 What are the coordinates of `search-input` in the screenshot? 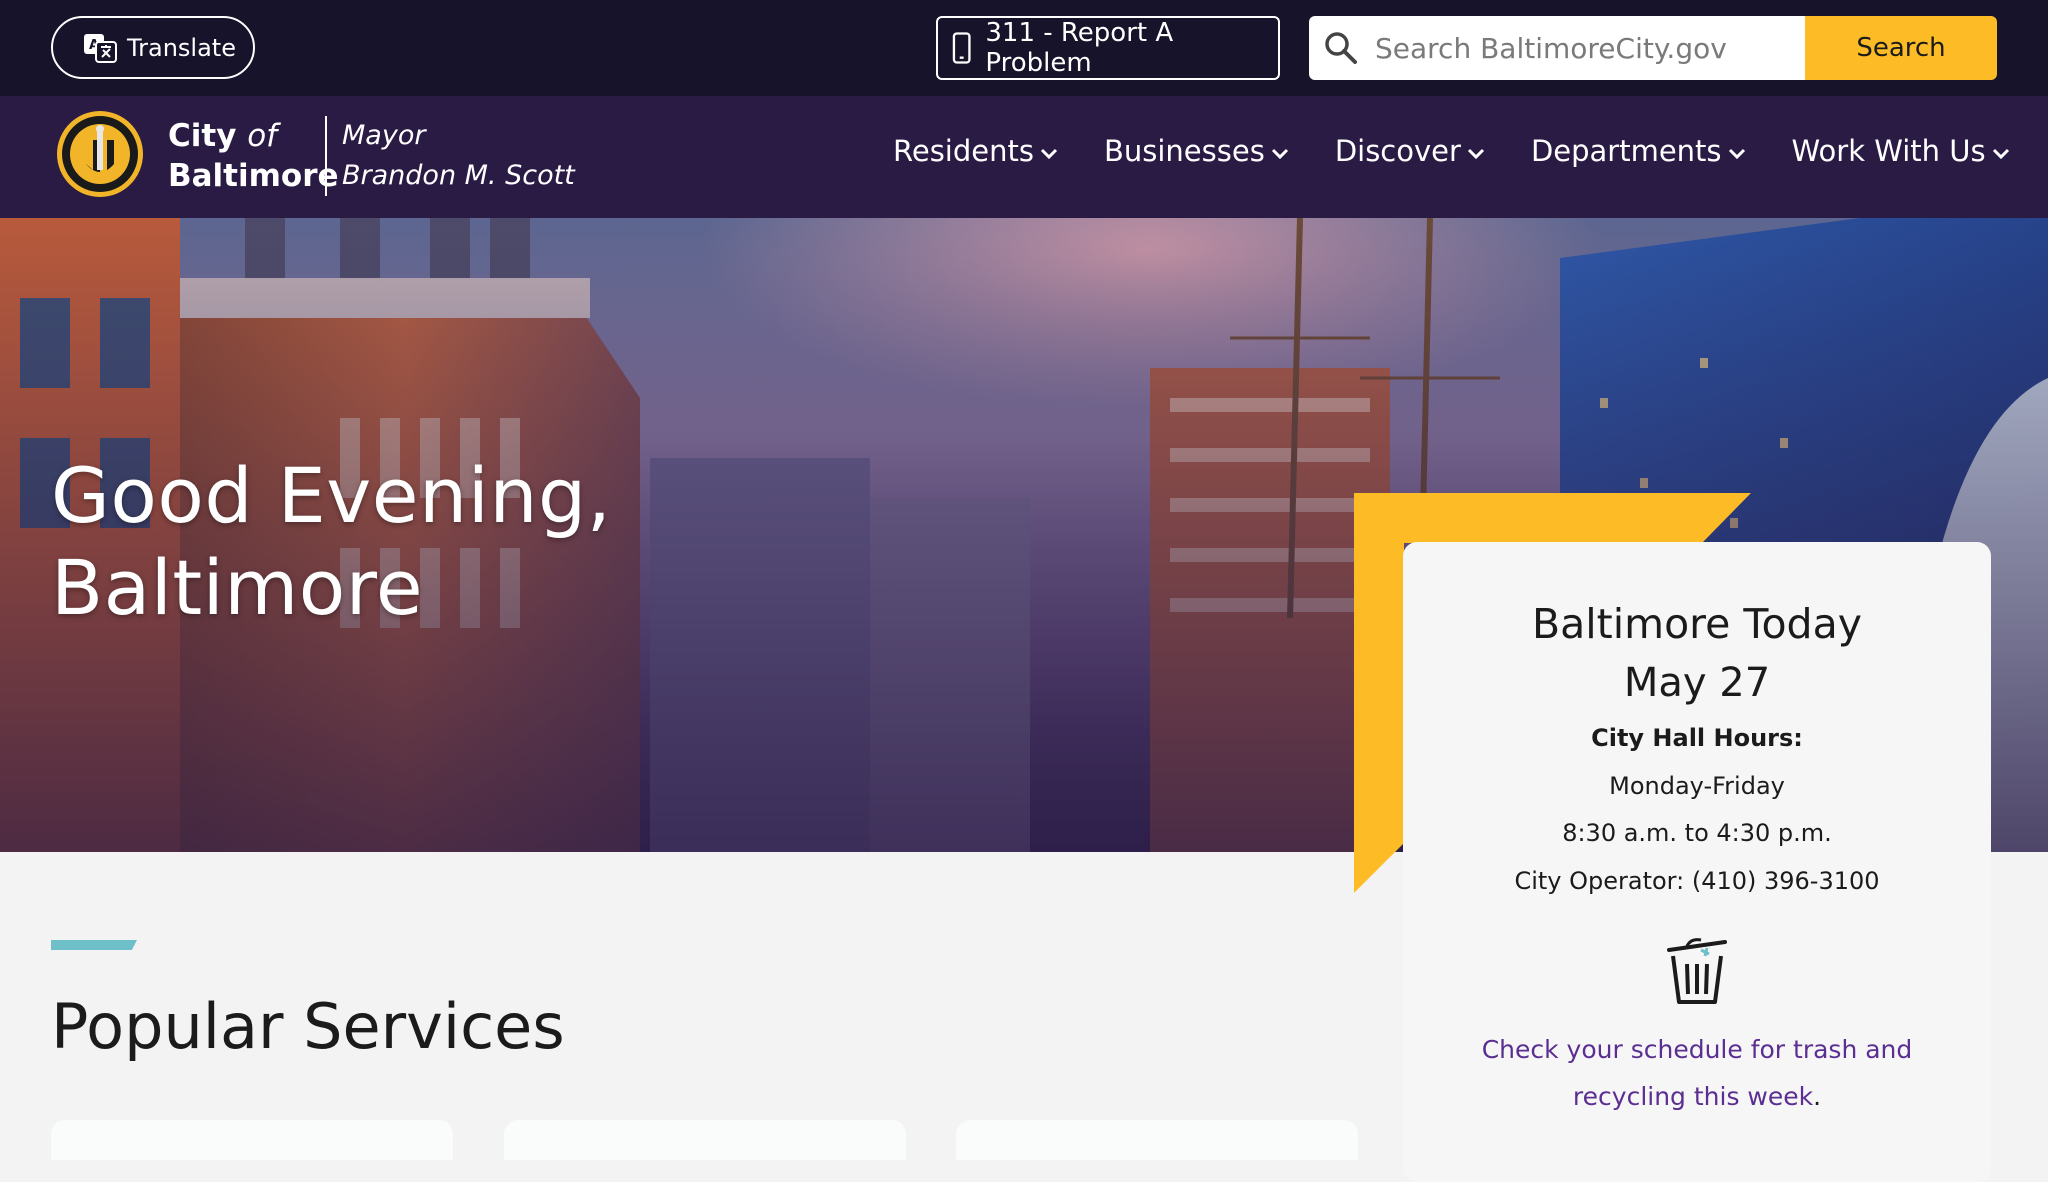 It's located at (1585, 48).